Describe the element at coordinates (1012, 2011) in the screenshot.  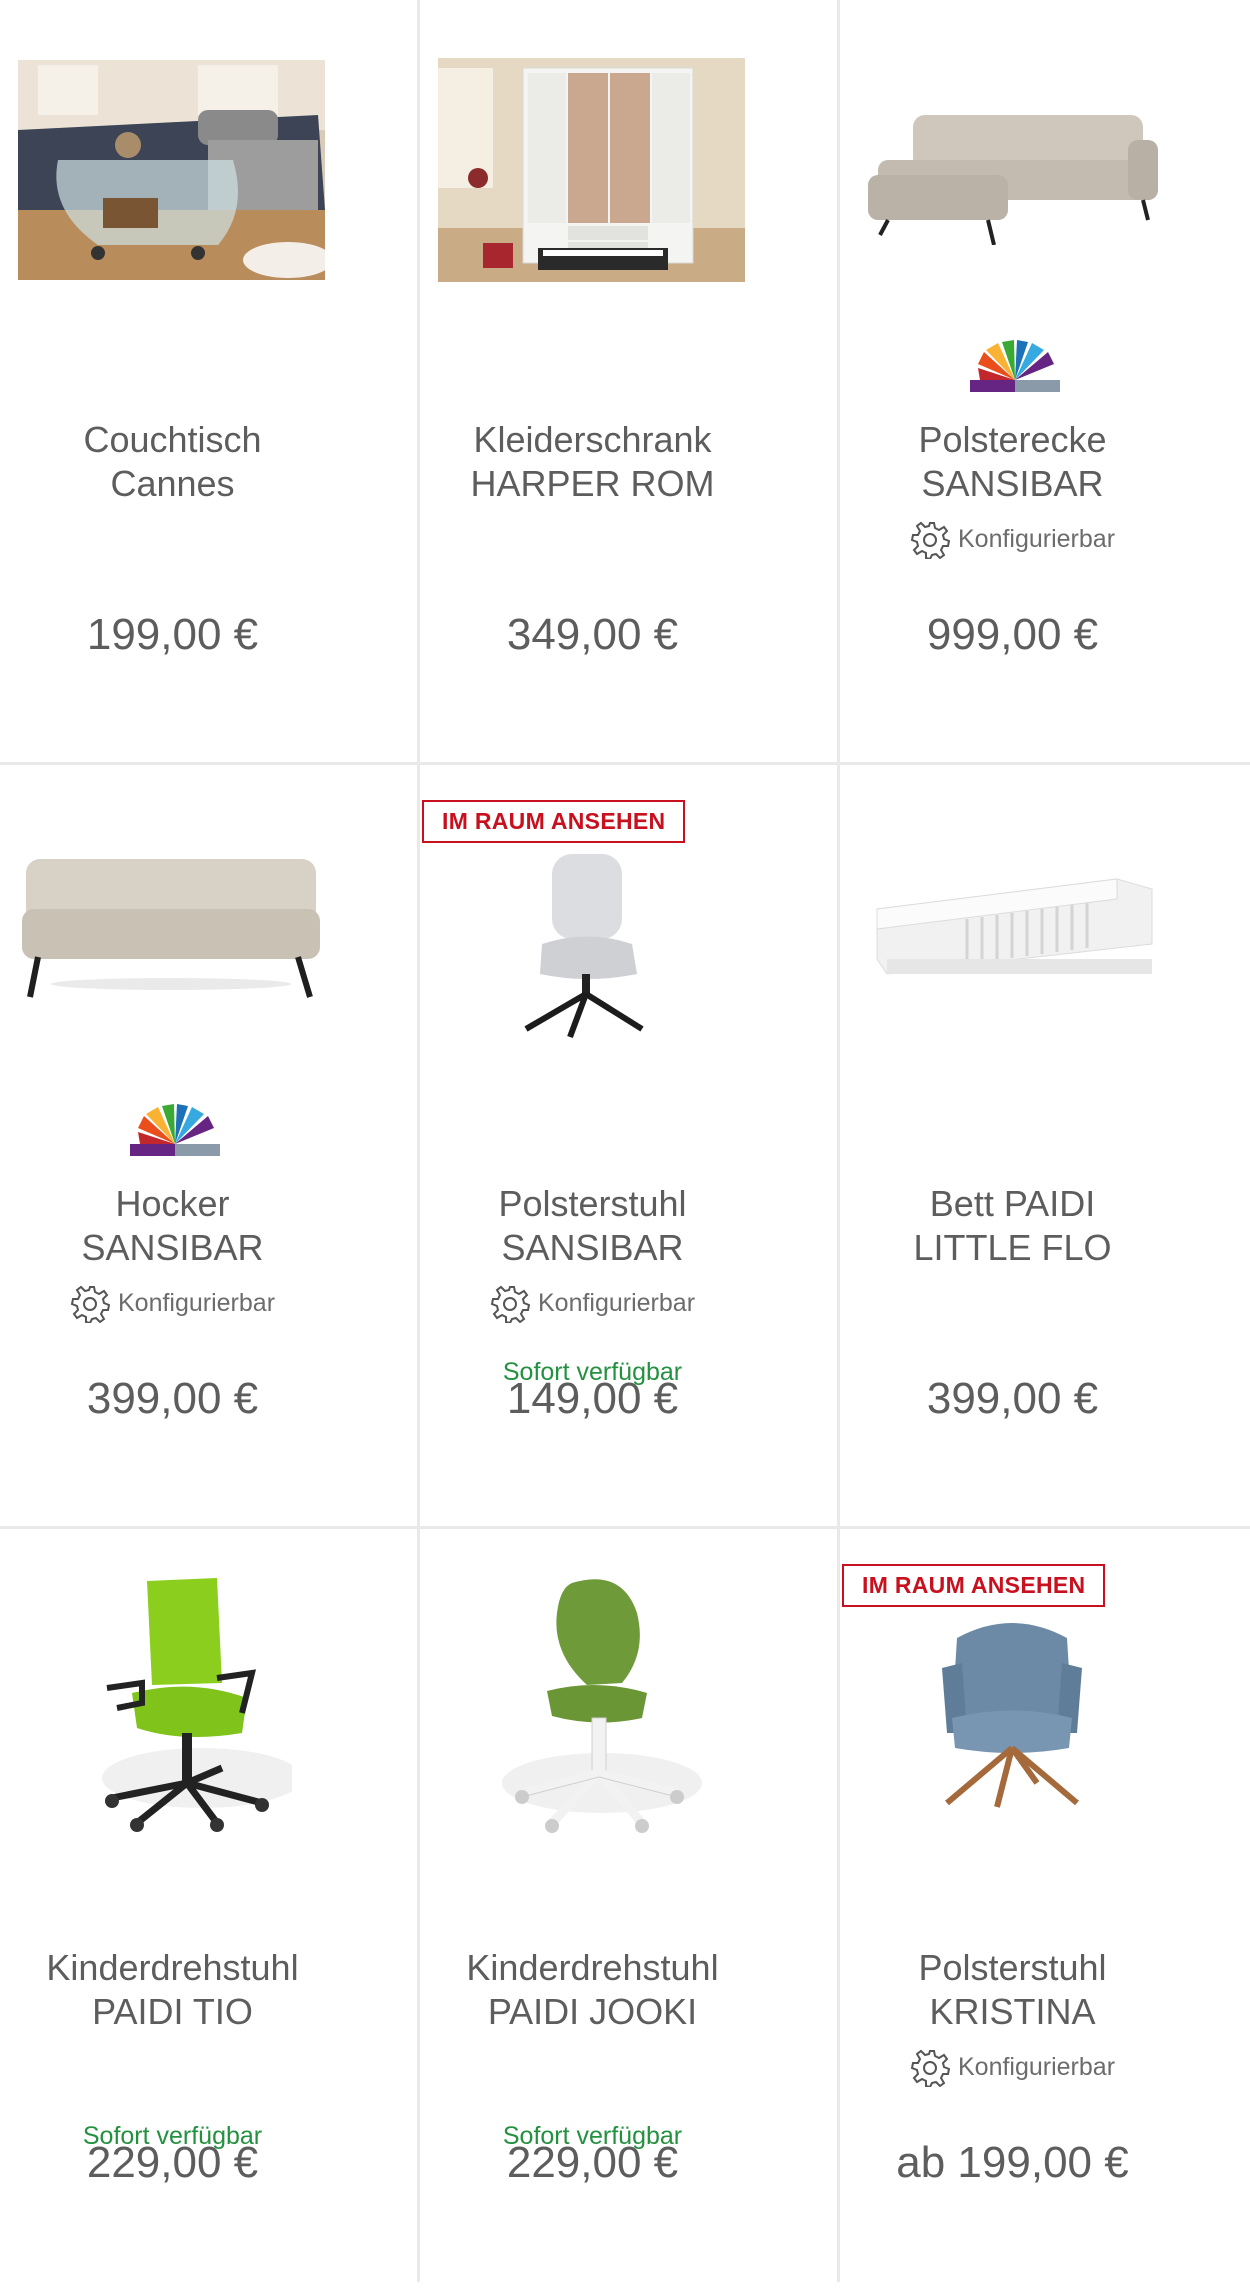
I see `product-title-line: KRISTINA` at that location.